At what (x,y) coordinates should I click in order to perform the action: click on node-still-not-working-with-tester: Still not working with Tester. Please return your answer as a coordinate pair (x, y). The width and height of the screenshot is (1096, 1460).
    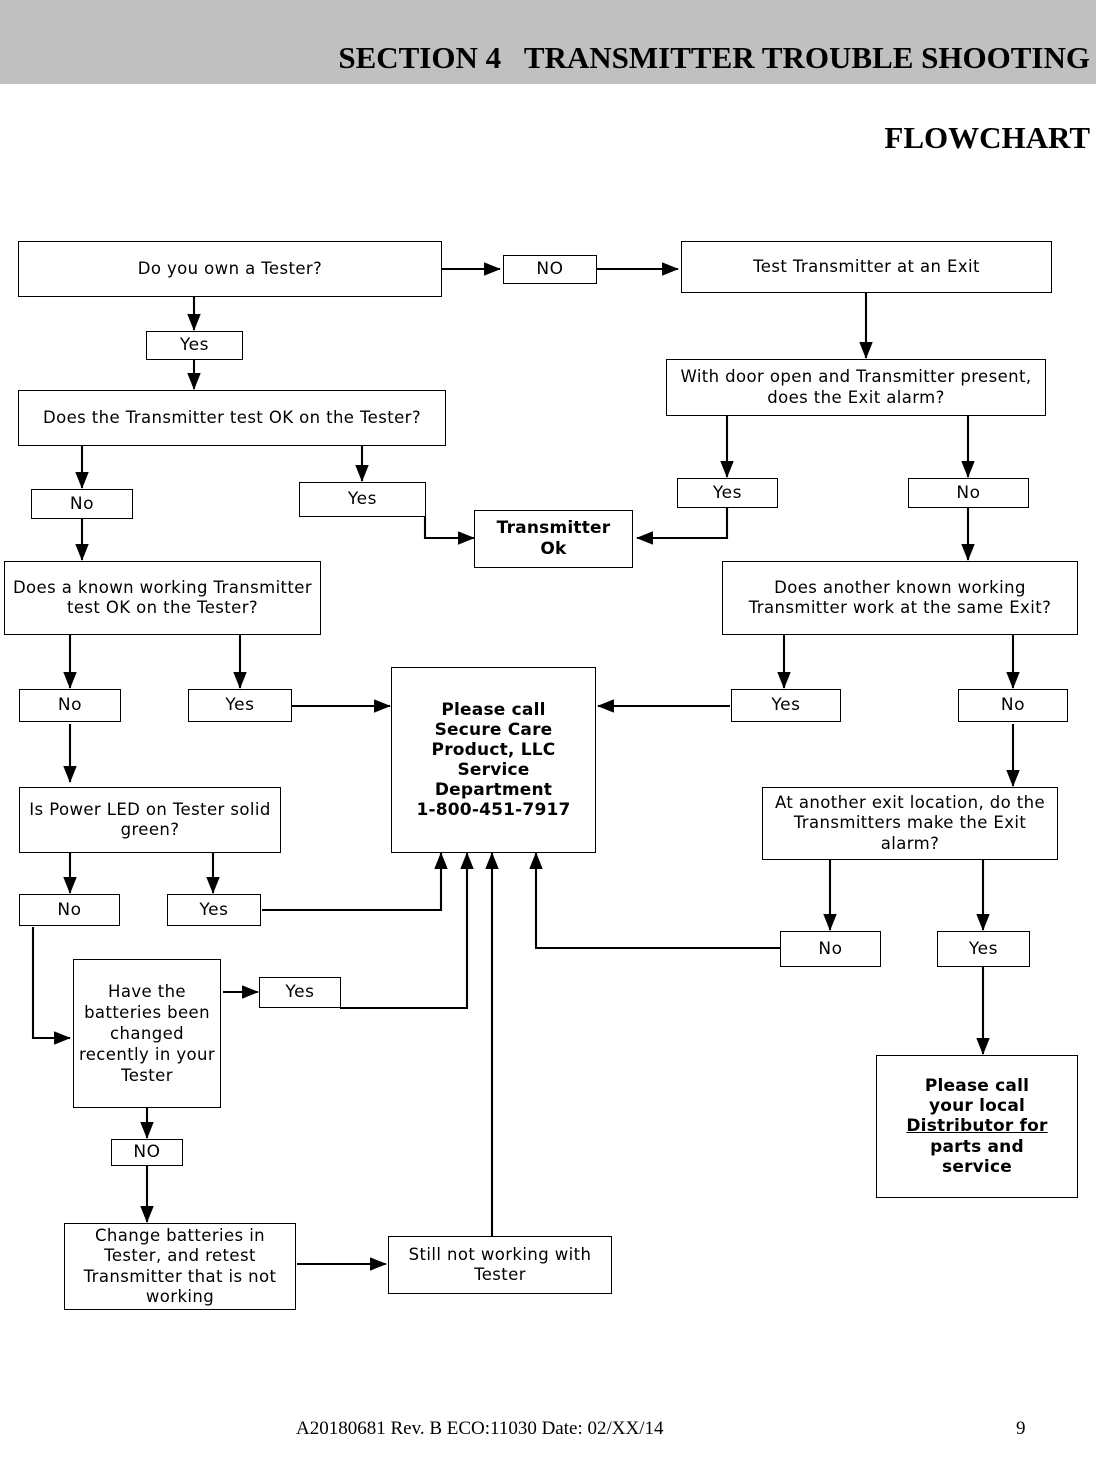
    Looking at the image, I should click on (500, 1265).